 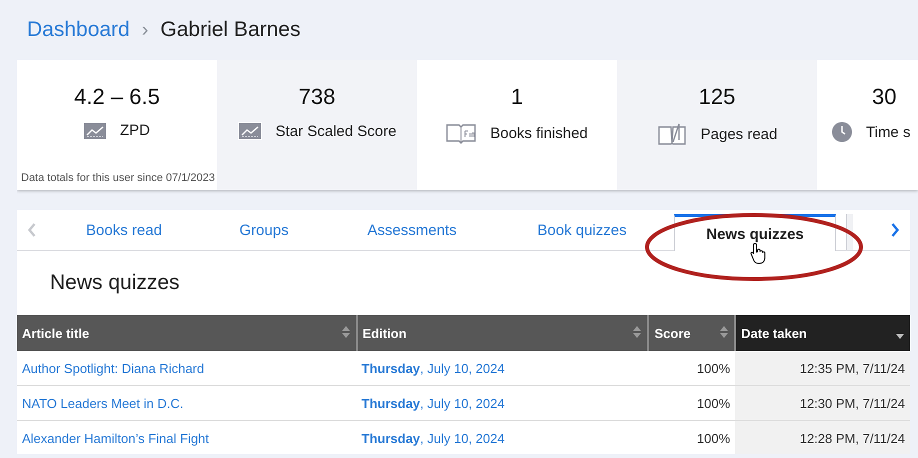 I want to click on column-header: Date taken, so click(x=822, y=333).